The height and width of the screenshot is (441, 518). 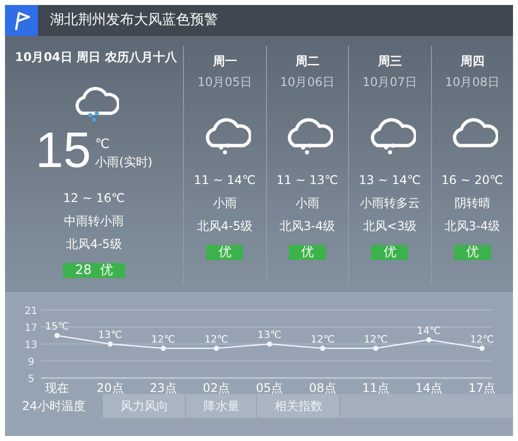 What do you see at coordinates (307, 181) in the screenshot?
I see `temperature-range: 11 ~ 13℃` at bounding box center [307, 181].